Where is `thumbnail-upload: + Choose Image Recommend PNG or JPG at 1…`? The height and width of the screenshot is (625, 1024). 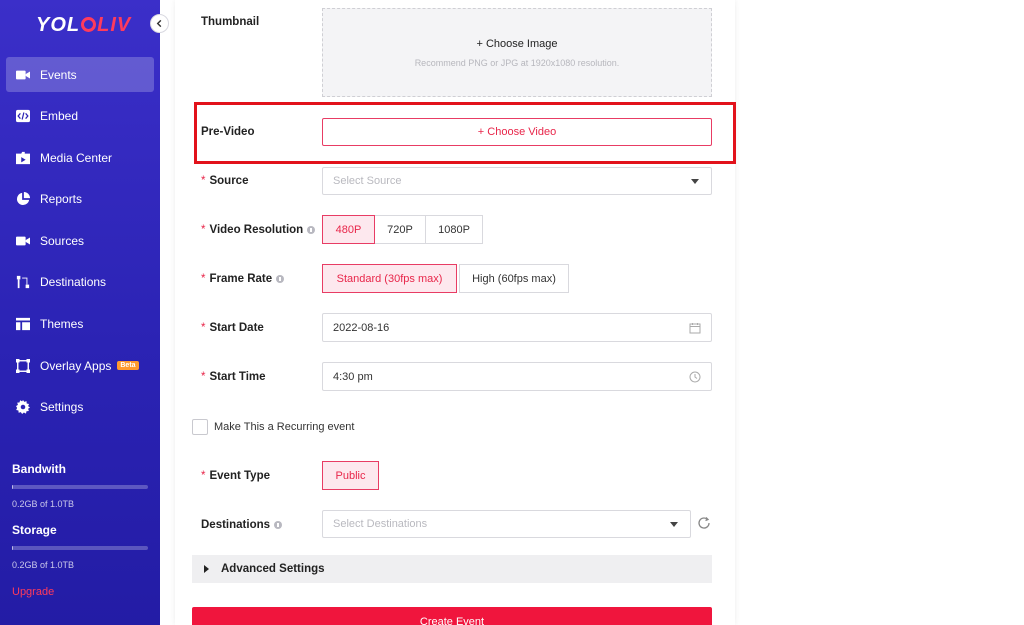 thumbnail-upload: + Choose Image Recommend PNG or JPG at 1… is located at coordinates (517, 52).